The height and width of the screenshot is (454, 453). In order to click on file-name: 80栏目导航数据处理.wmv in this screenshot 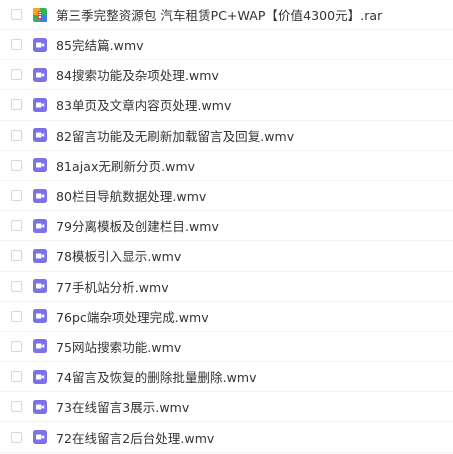, I will do `click(131, 195)`.